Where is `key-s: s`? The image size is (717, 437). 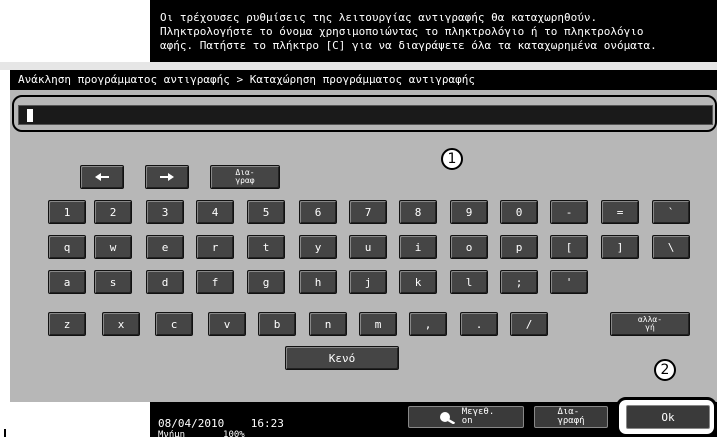 key-s: s is located at coordinates (113, 282).